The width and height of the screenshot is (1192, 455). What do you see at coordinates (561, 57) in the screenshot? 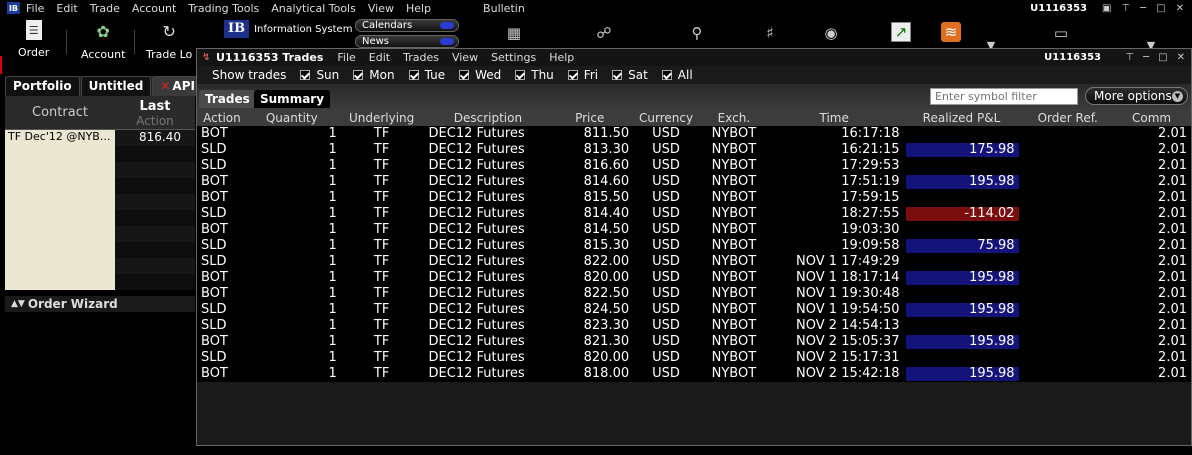
I see `trades-menu-help: Help` at bounding box center [561, 57].